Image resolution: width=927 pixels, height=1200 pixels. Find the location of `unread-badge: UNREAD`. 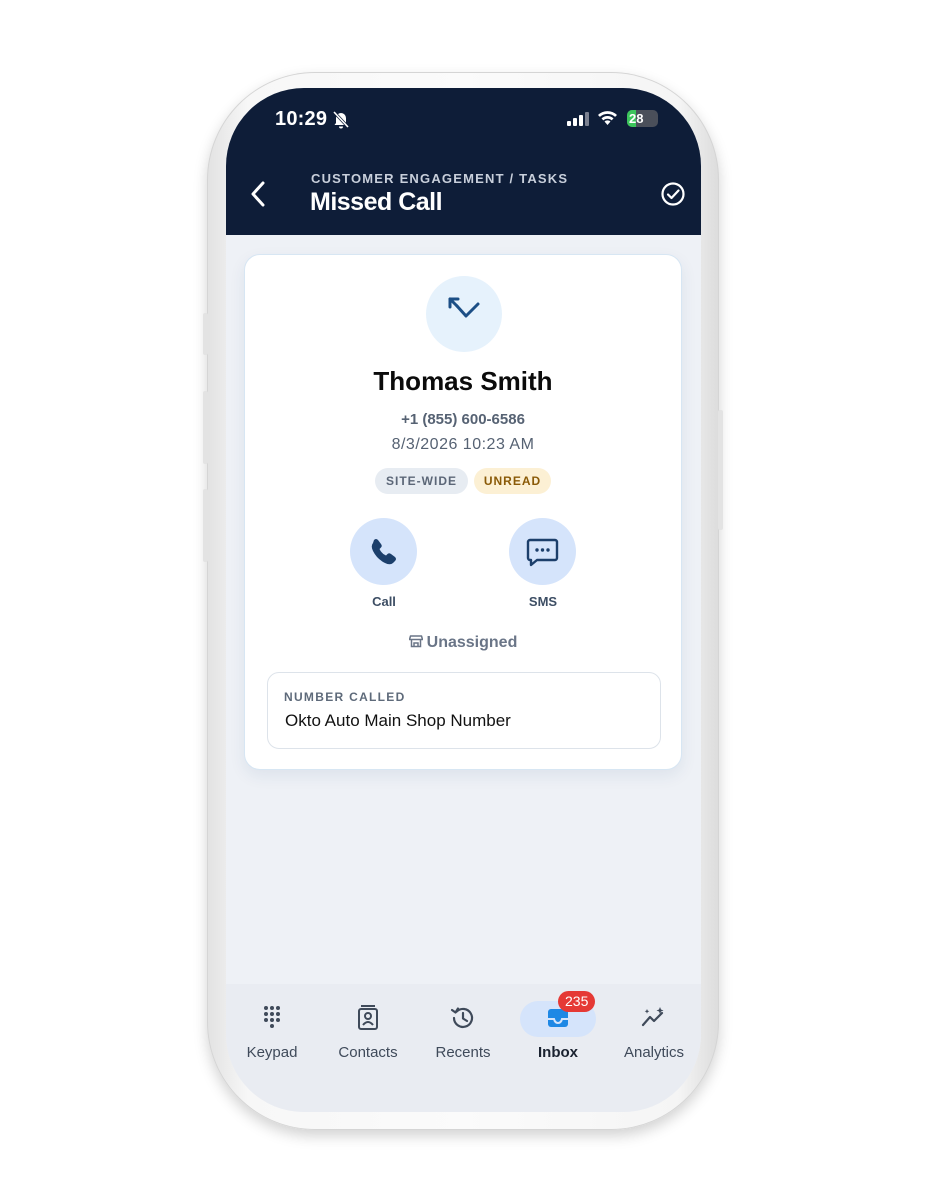

unread-badge: UNREAD is located at coordinates (512, 481).